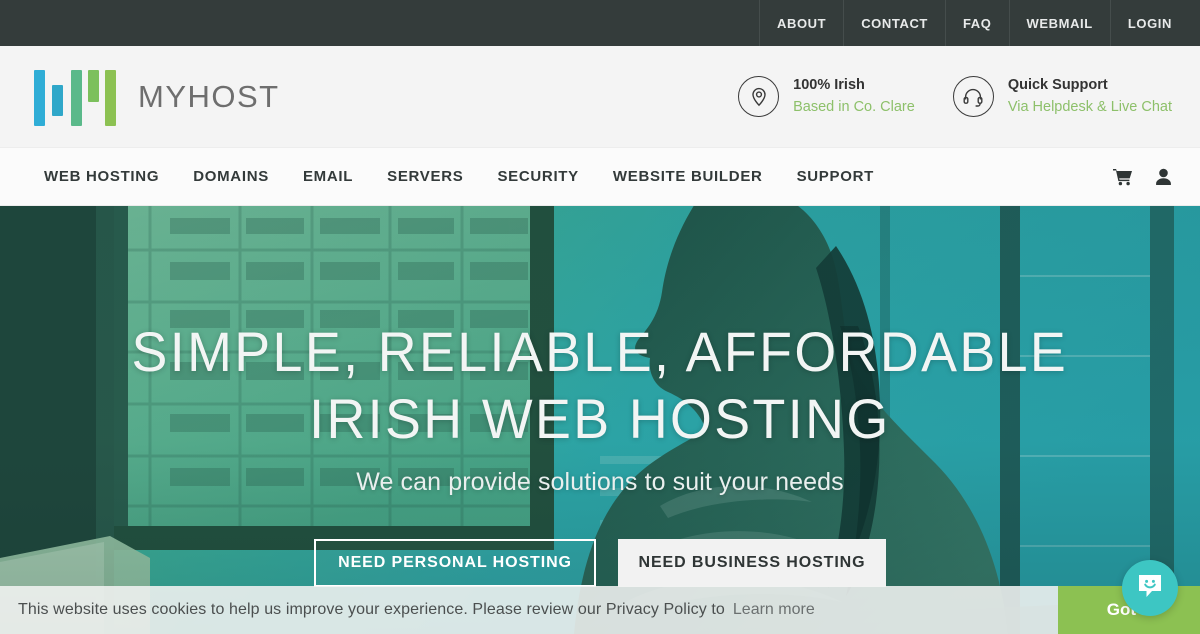 This screenshot has height=634, width=1200. What do you see at coordinates (1163, 177) in the screenshot?
I see `account-person-icon` at bounding box center [1163, 177].